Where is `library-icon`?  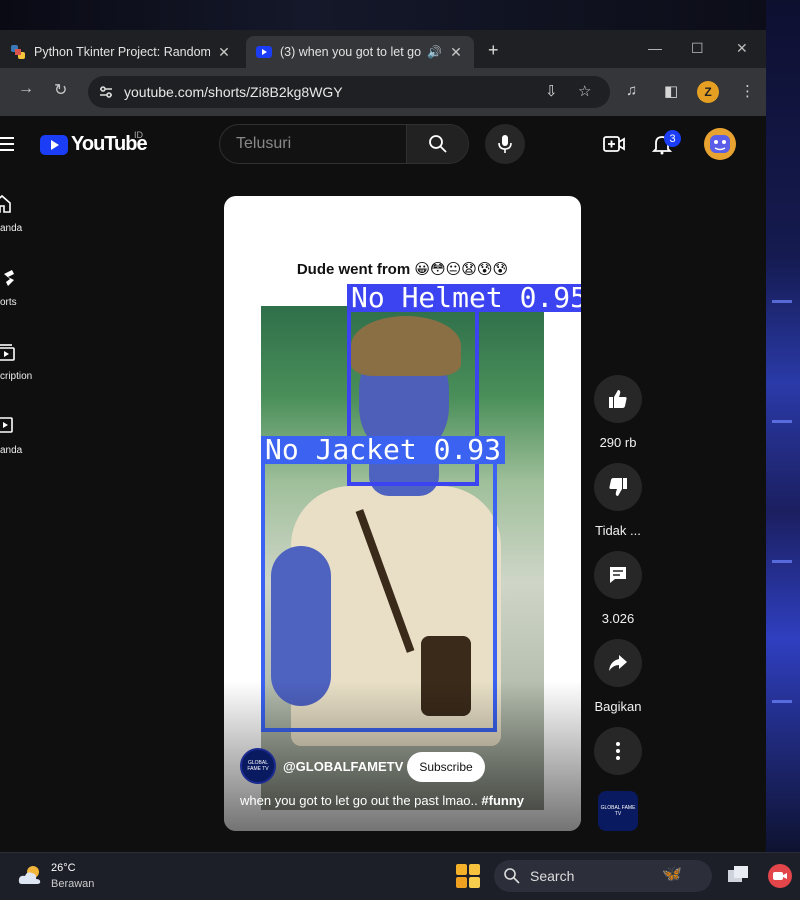 library-icon is located at coordinates (6, 425).